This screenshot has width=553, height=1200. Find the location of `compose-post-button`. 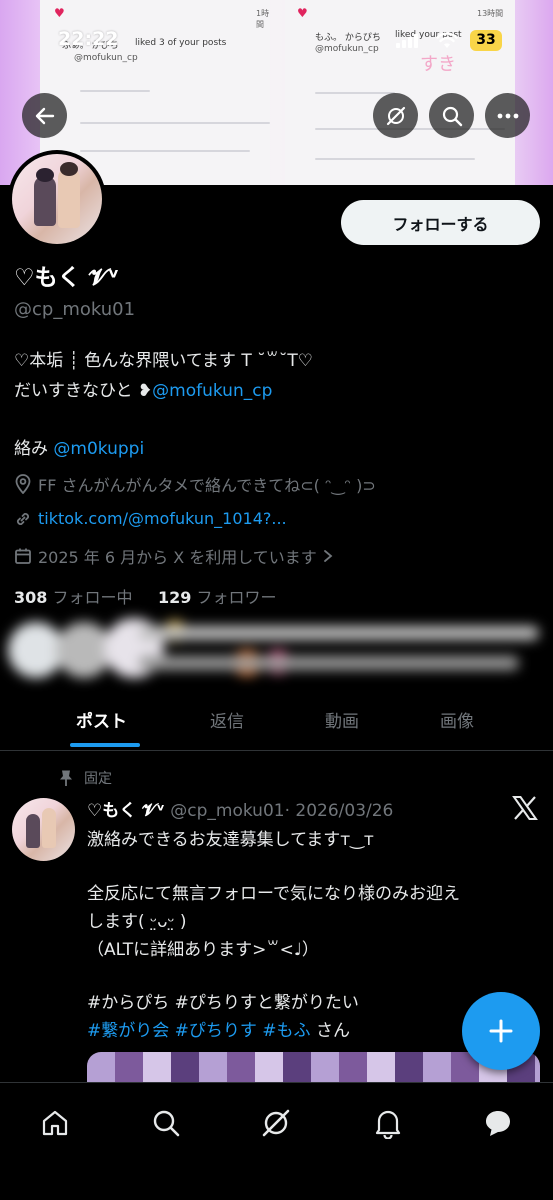

compose-post-button is located at coordinates (501, 1031).